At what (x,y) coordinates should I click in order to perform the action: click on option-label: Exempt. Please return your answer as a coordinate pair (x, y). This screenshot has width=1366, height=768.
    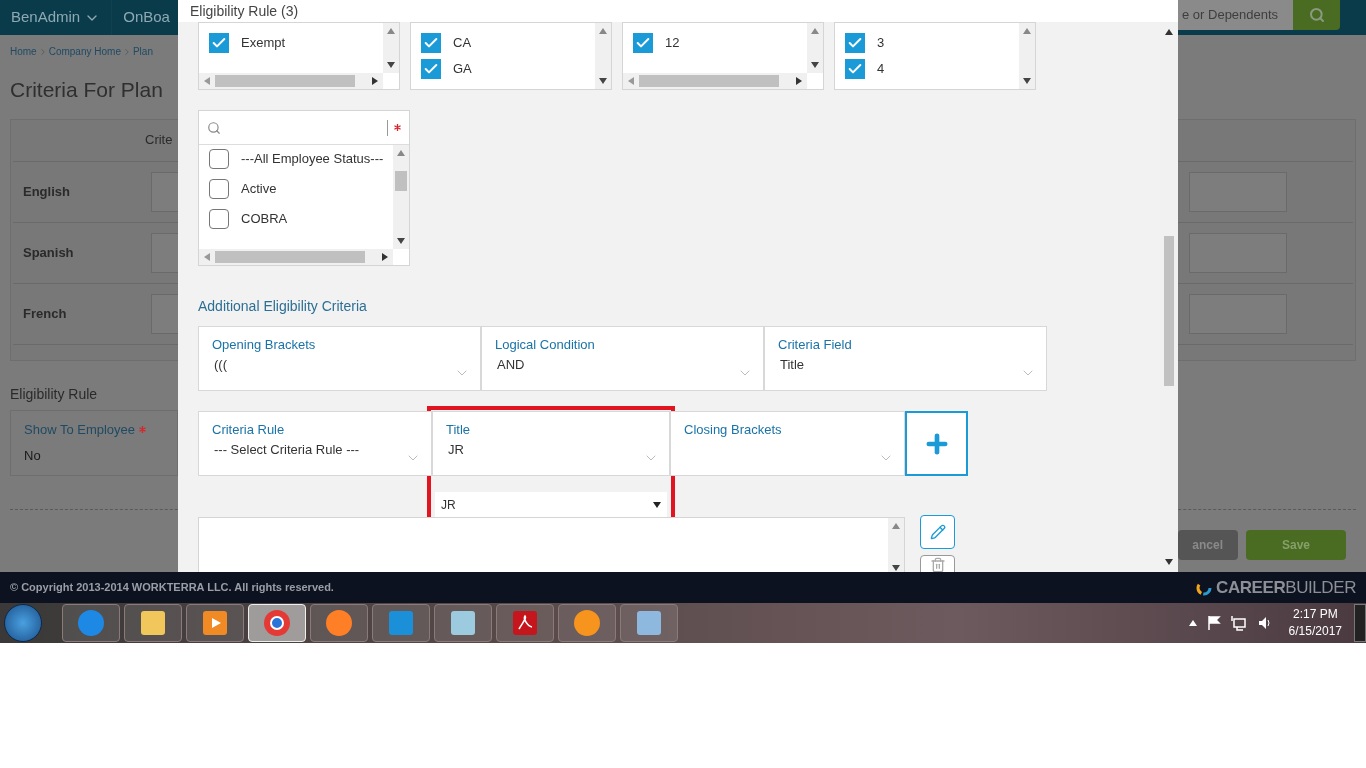
    Looking at the image, I should click on (263, 43).